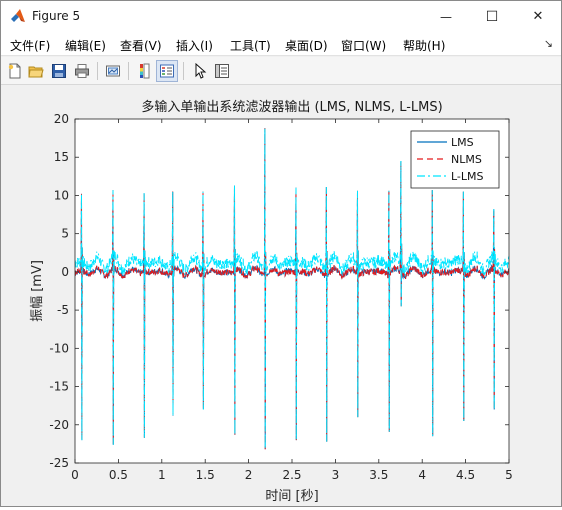  I want to click on y-tick-label: -25, so click(59, 463).